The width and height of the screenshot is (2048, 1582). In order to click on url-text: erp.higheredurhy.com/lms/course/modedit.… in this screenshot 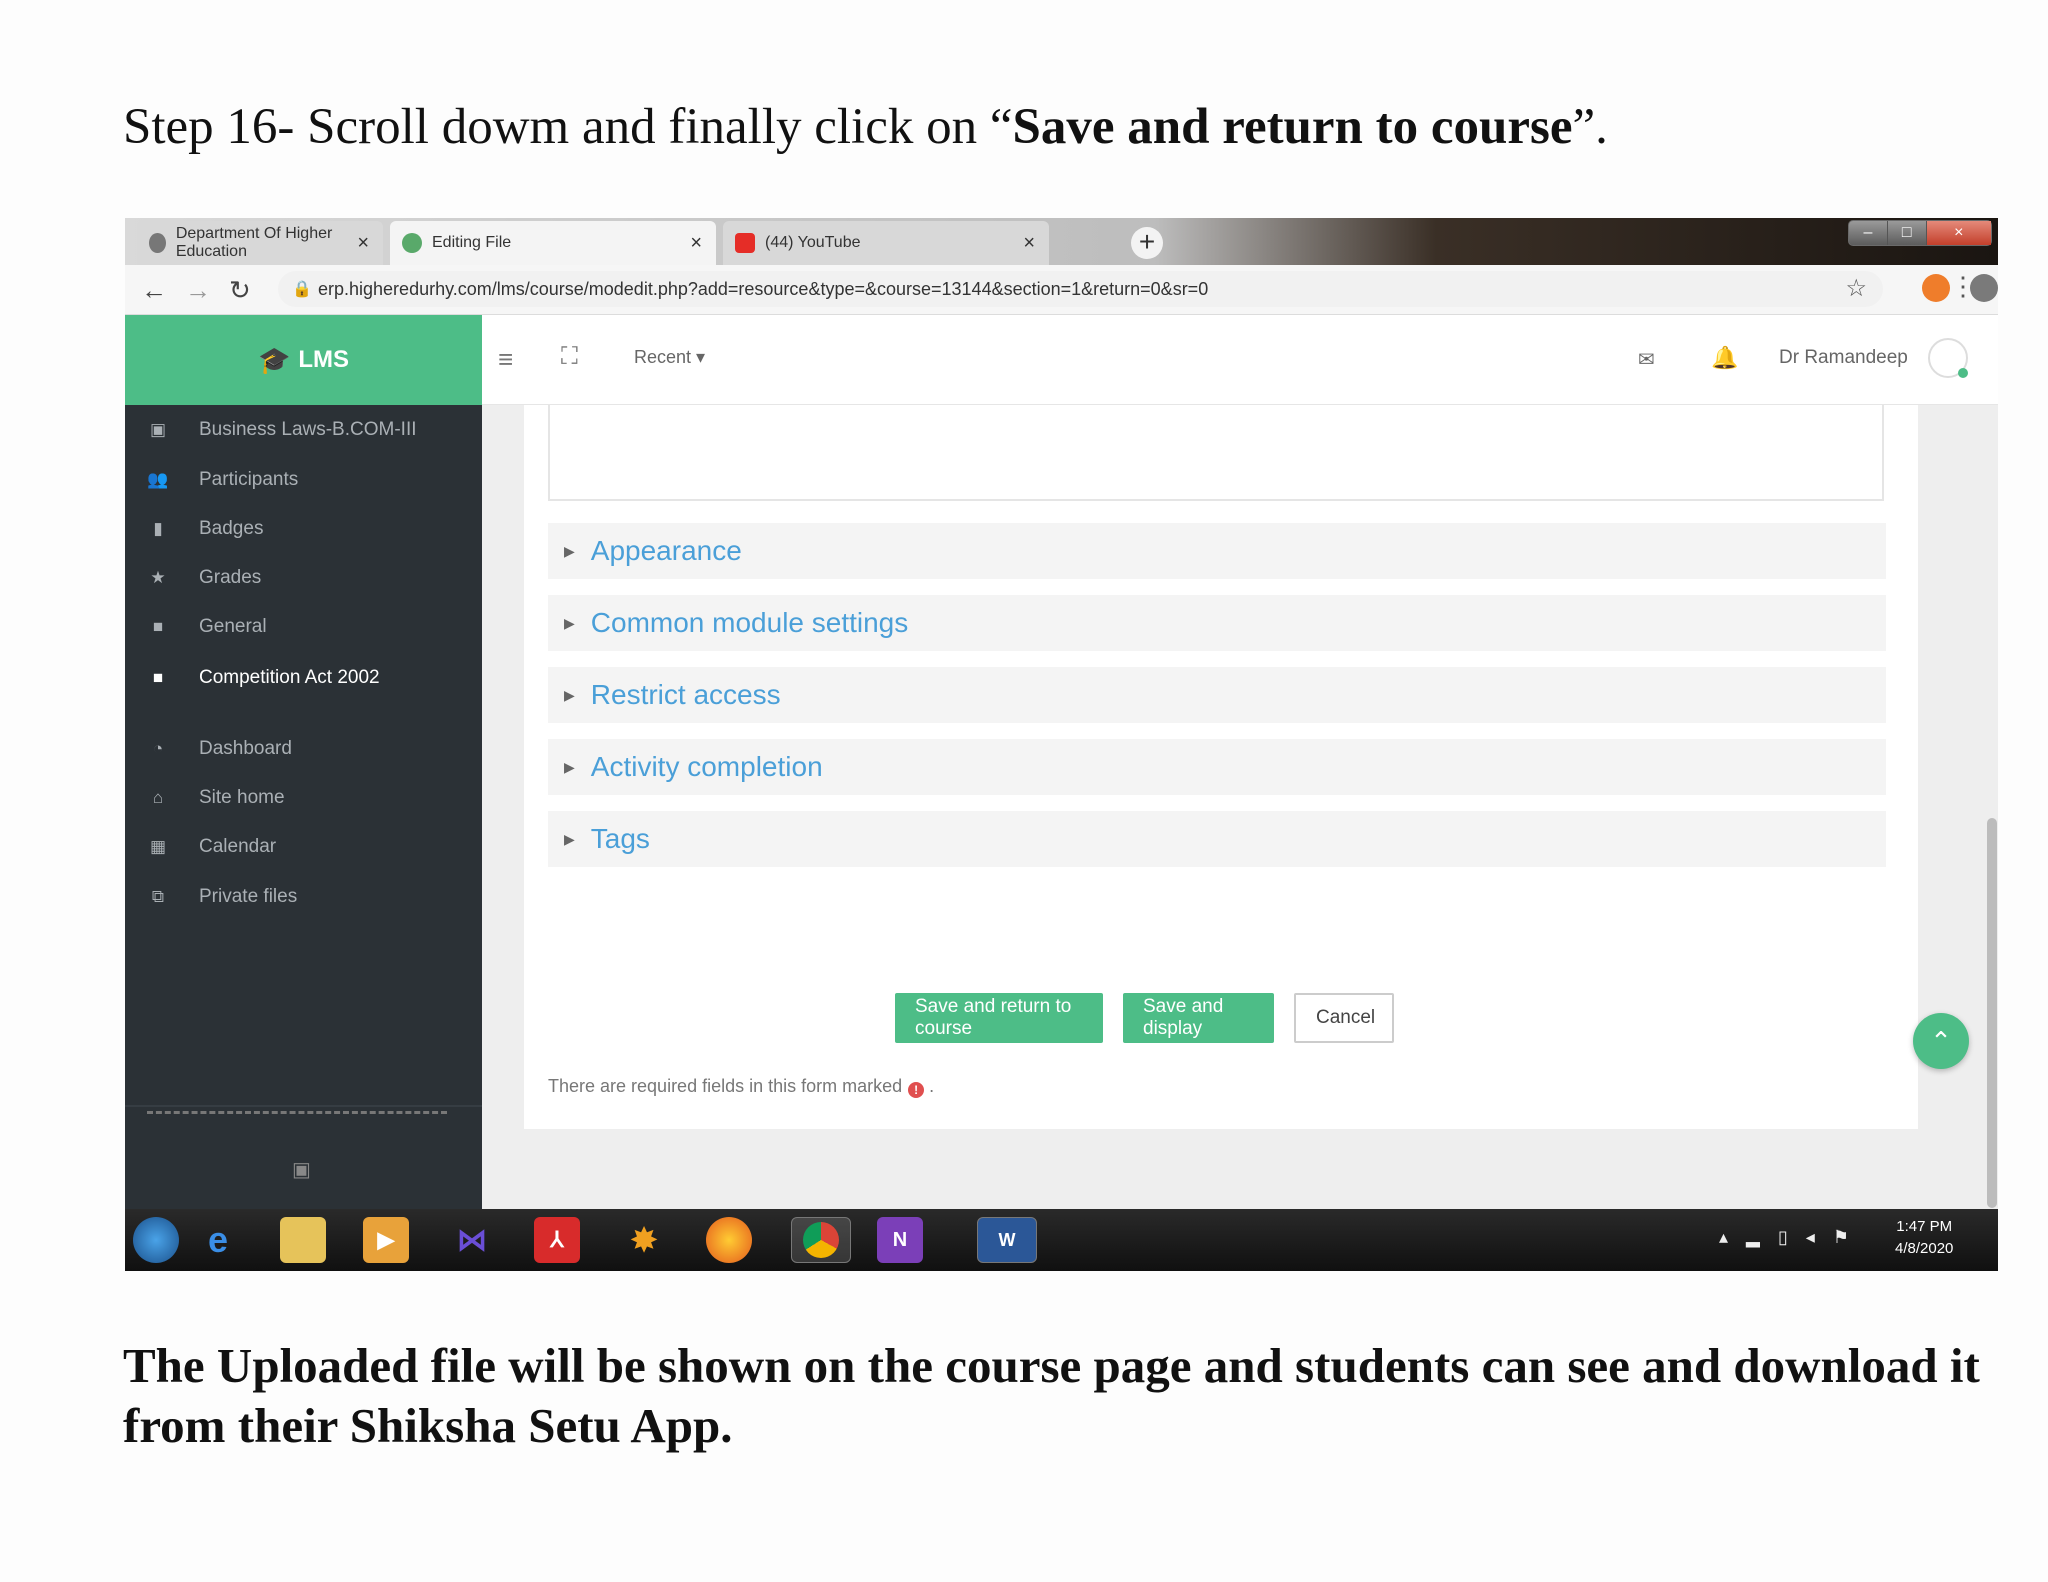, I will do `click(763, 289)`.